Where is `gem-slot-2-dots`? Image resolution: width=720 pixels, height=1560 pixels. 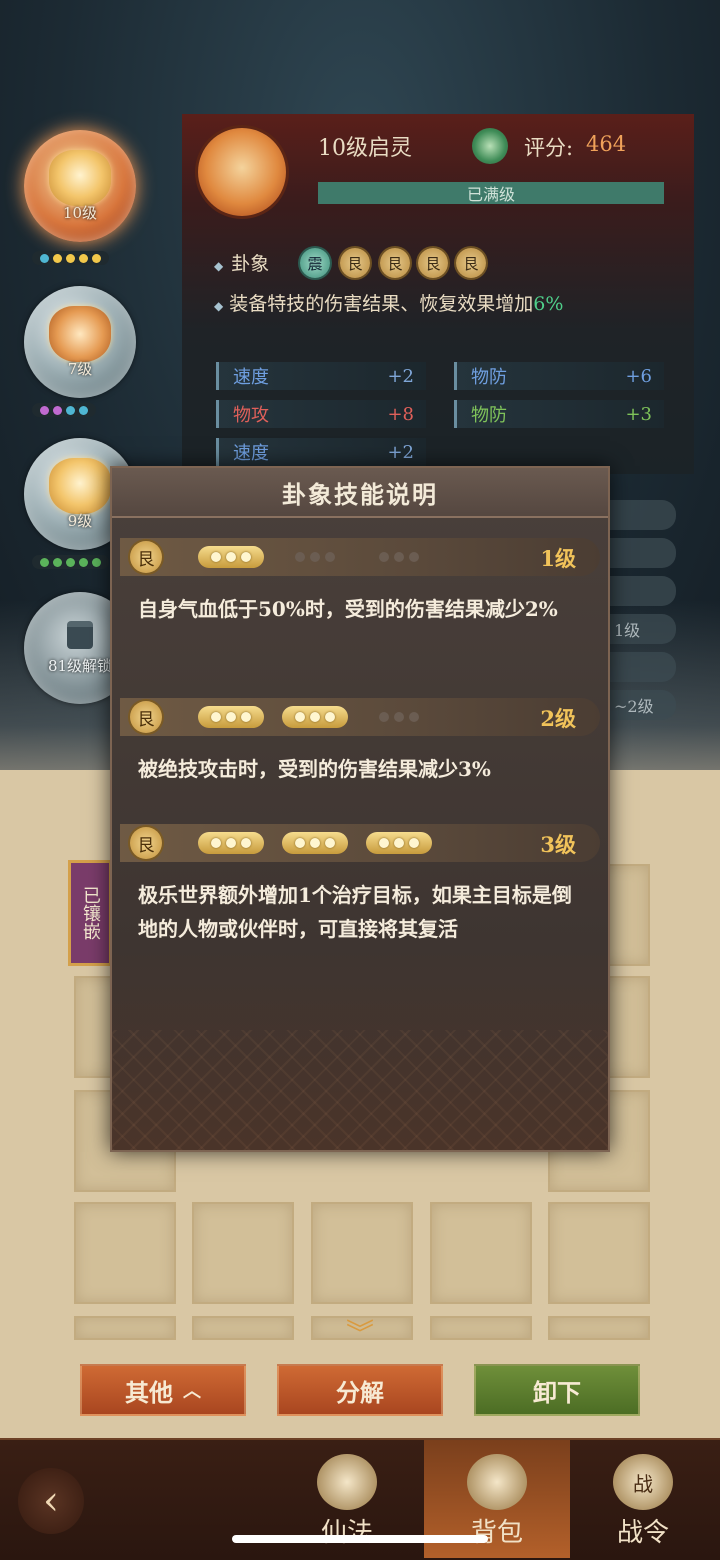
gem-slot-2-dots is located at coordinates (64, 410).